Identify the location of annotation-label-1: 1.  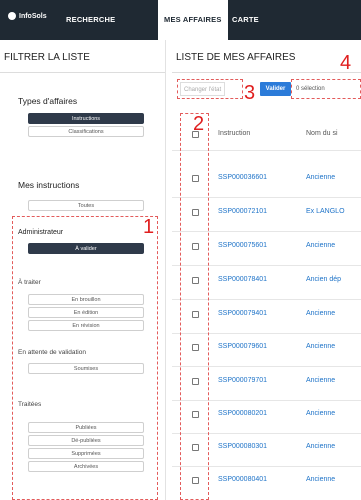
(149, 227).